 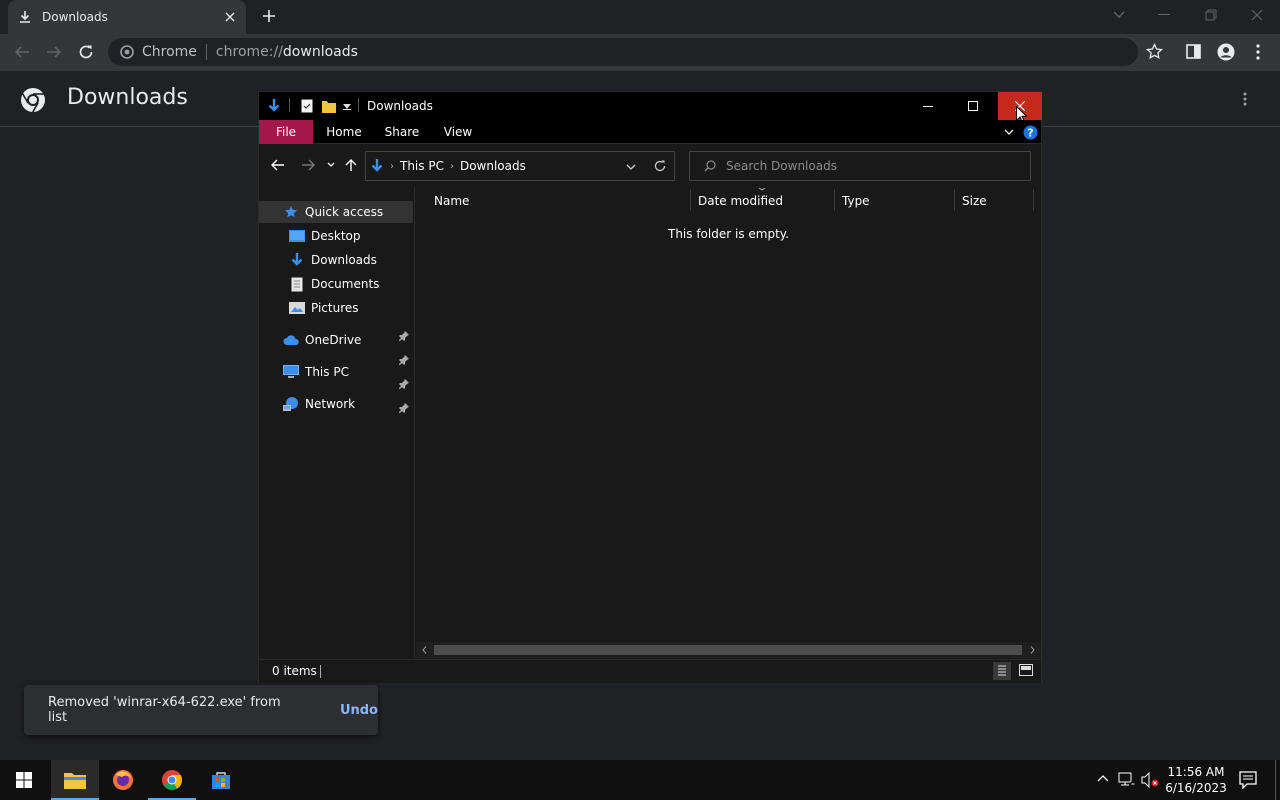 What do you see at coordinates (230, 17) in the screenshot?
I see `tab-close-icon` at bounding box center [230, 17].